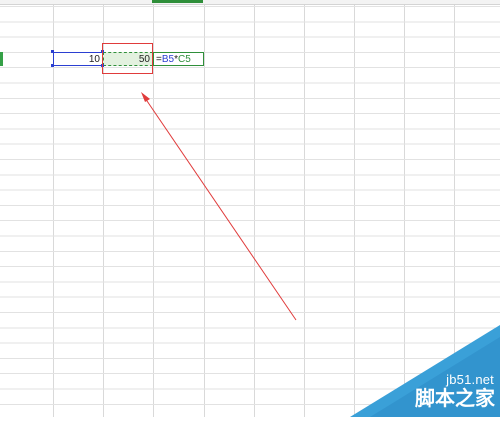 The height and width of the screenshot is (422, 500). I want to click on watermark-name: 脚本之家, so click(455, 398).